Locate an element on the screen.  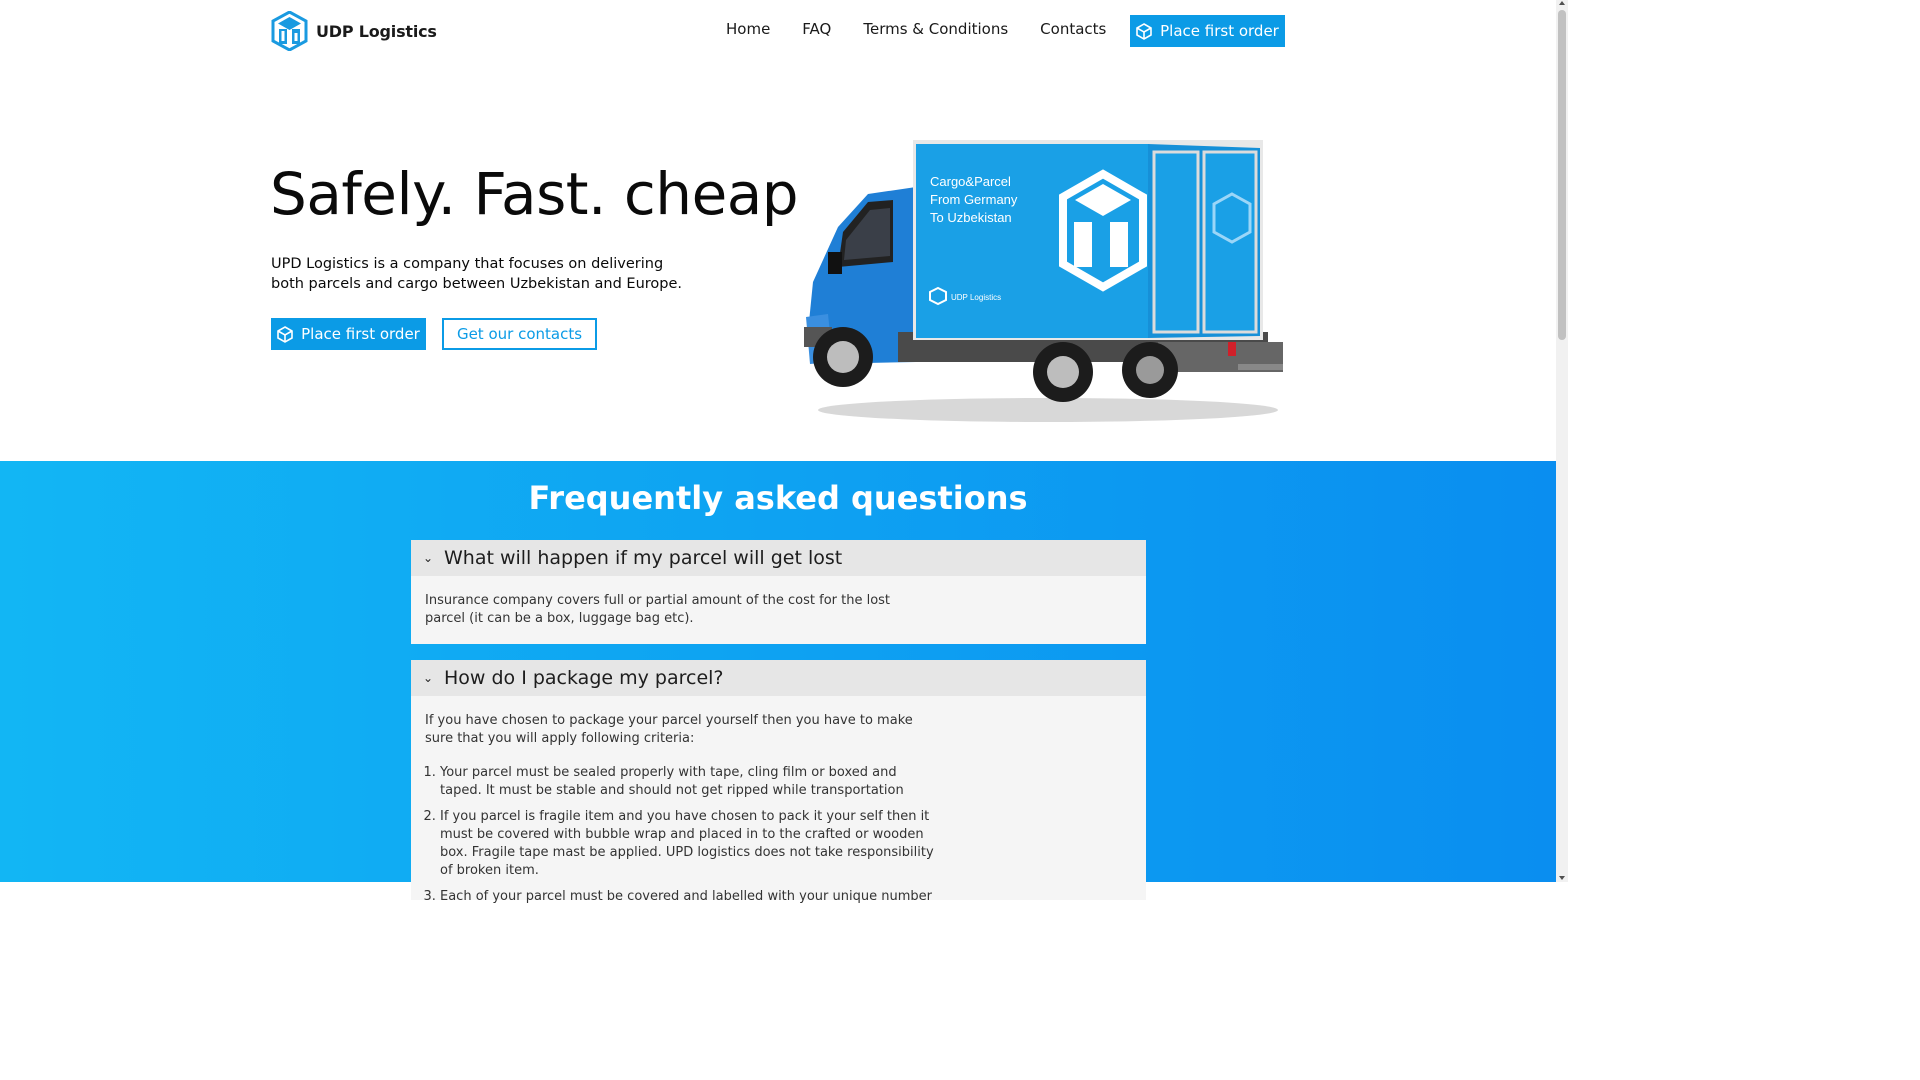
faq-question-toggle: ⌄ How do I package my parcel? is located at coordinates (778, 678).